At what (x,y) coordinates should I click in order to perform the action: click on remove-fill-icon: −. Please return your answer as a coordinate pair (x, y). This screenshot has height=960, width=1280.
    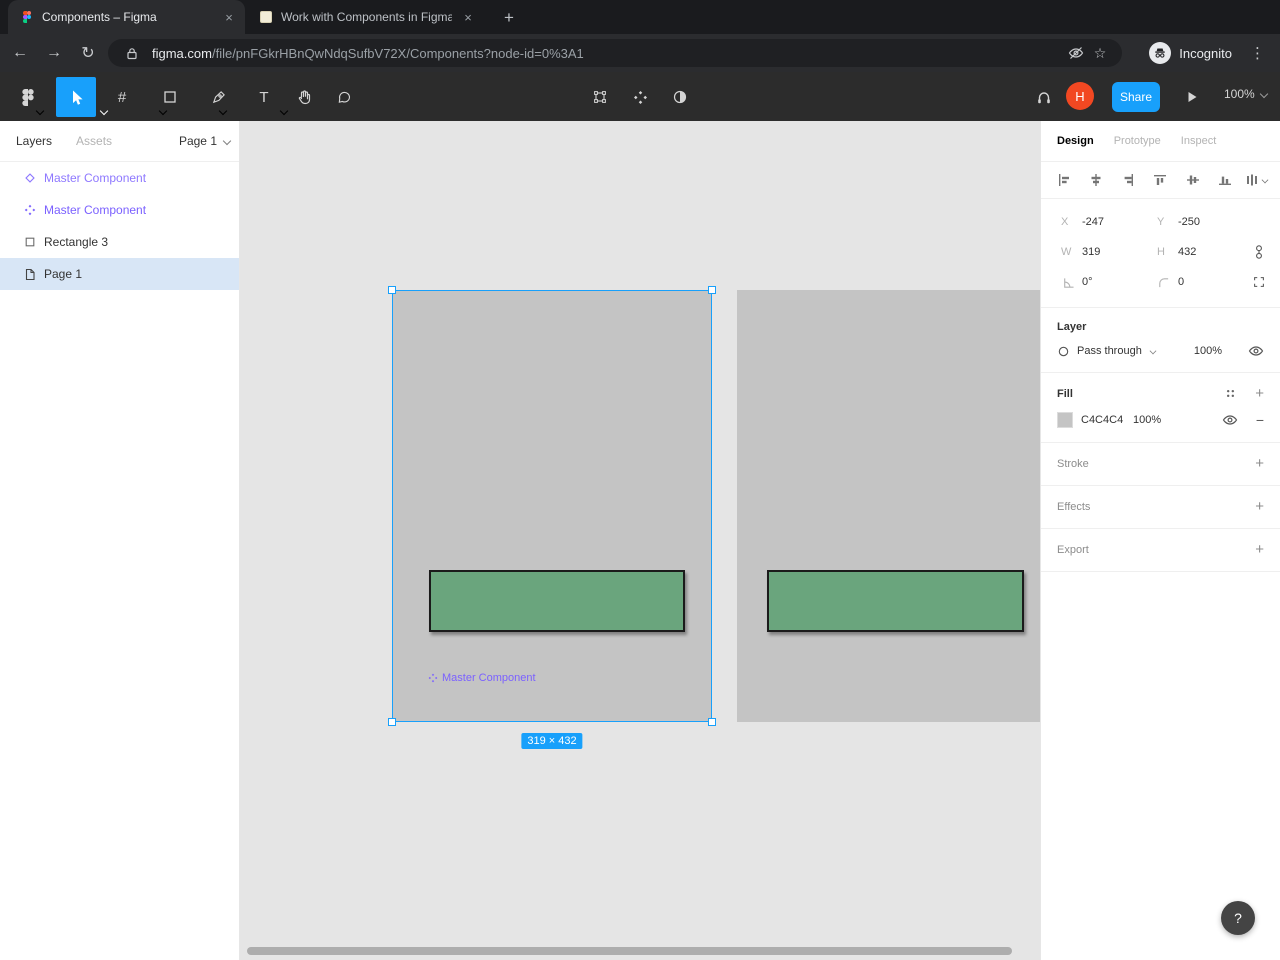
    Looking at the image, I should click on (1260, 420).